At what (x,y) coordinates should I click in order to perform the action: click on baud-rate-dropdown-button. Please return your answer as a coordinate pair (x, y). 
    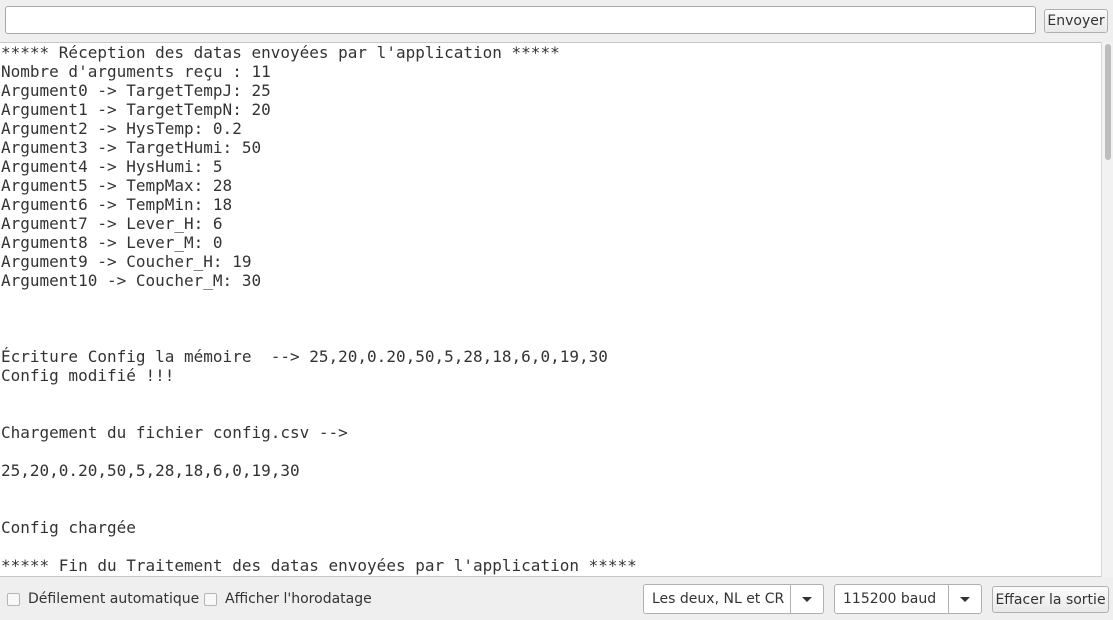
    Looking at the image, I should click on (964, 599).